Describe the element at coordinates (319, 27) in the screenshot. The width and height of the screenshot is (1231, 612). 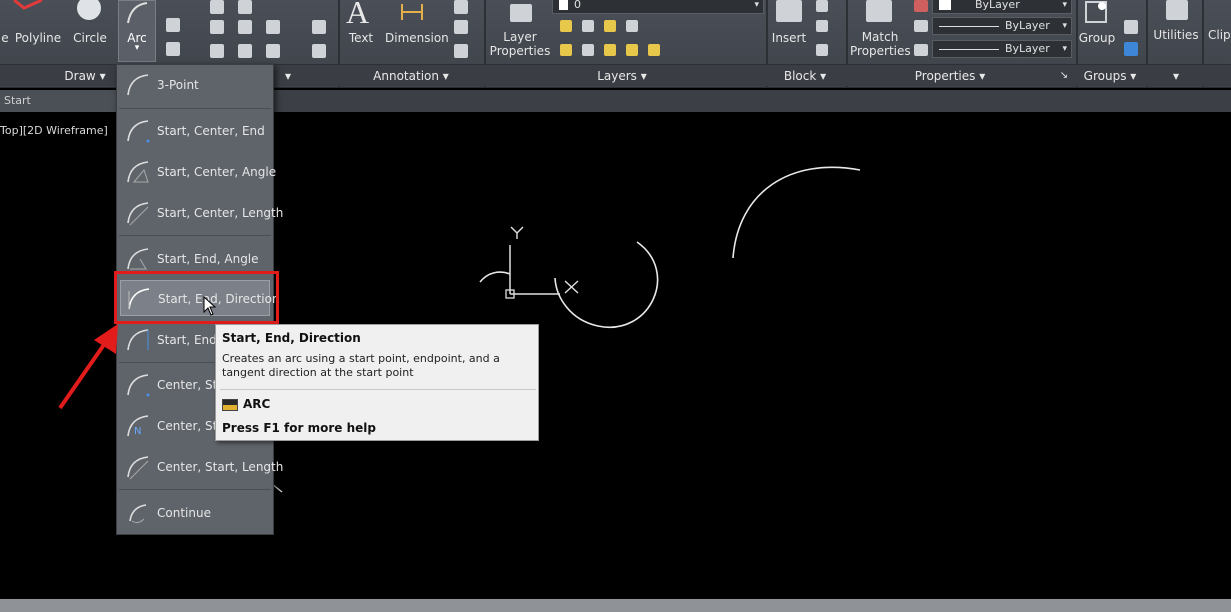
I see `erase-icon` at that location.